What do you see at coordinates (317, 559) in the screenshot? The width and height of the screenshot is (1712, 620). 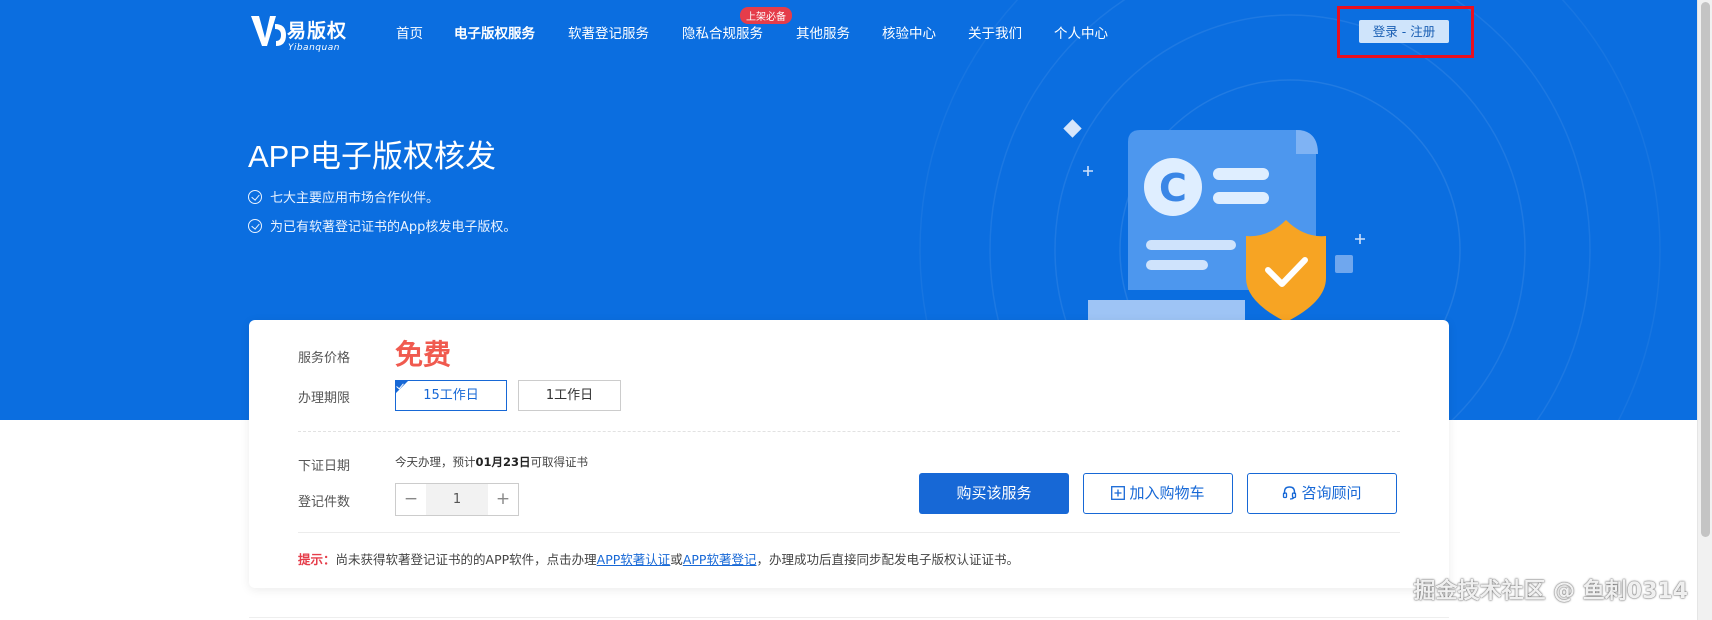 I see `tip-label: 提示：` at bounding box center [317, 559].